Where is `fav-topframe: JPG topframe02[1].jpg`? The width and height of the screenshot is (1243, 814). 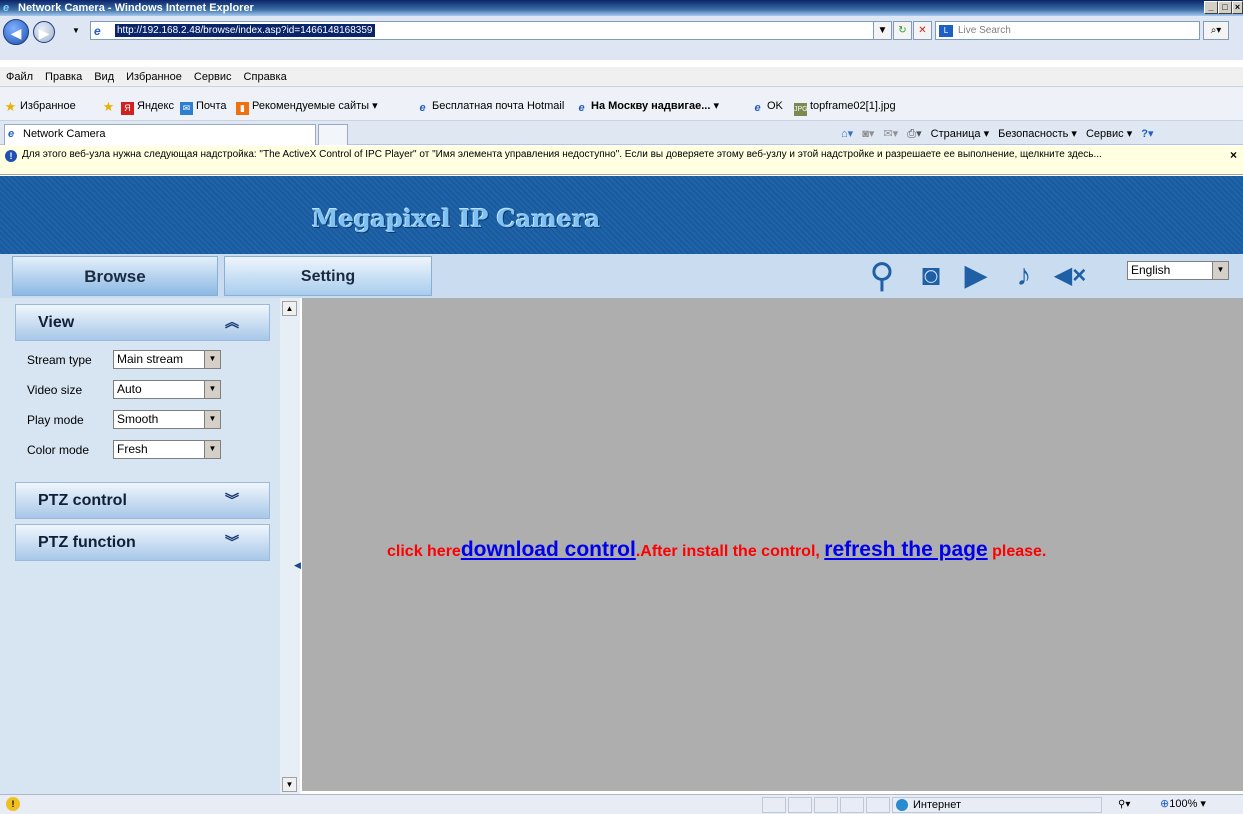 fav-topframe: JPG topframe02[1].jpg is located at coordinates (845, 107).